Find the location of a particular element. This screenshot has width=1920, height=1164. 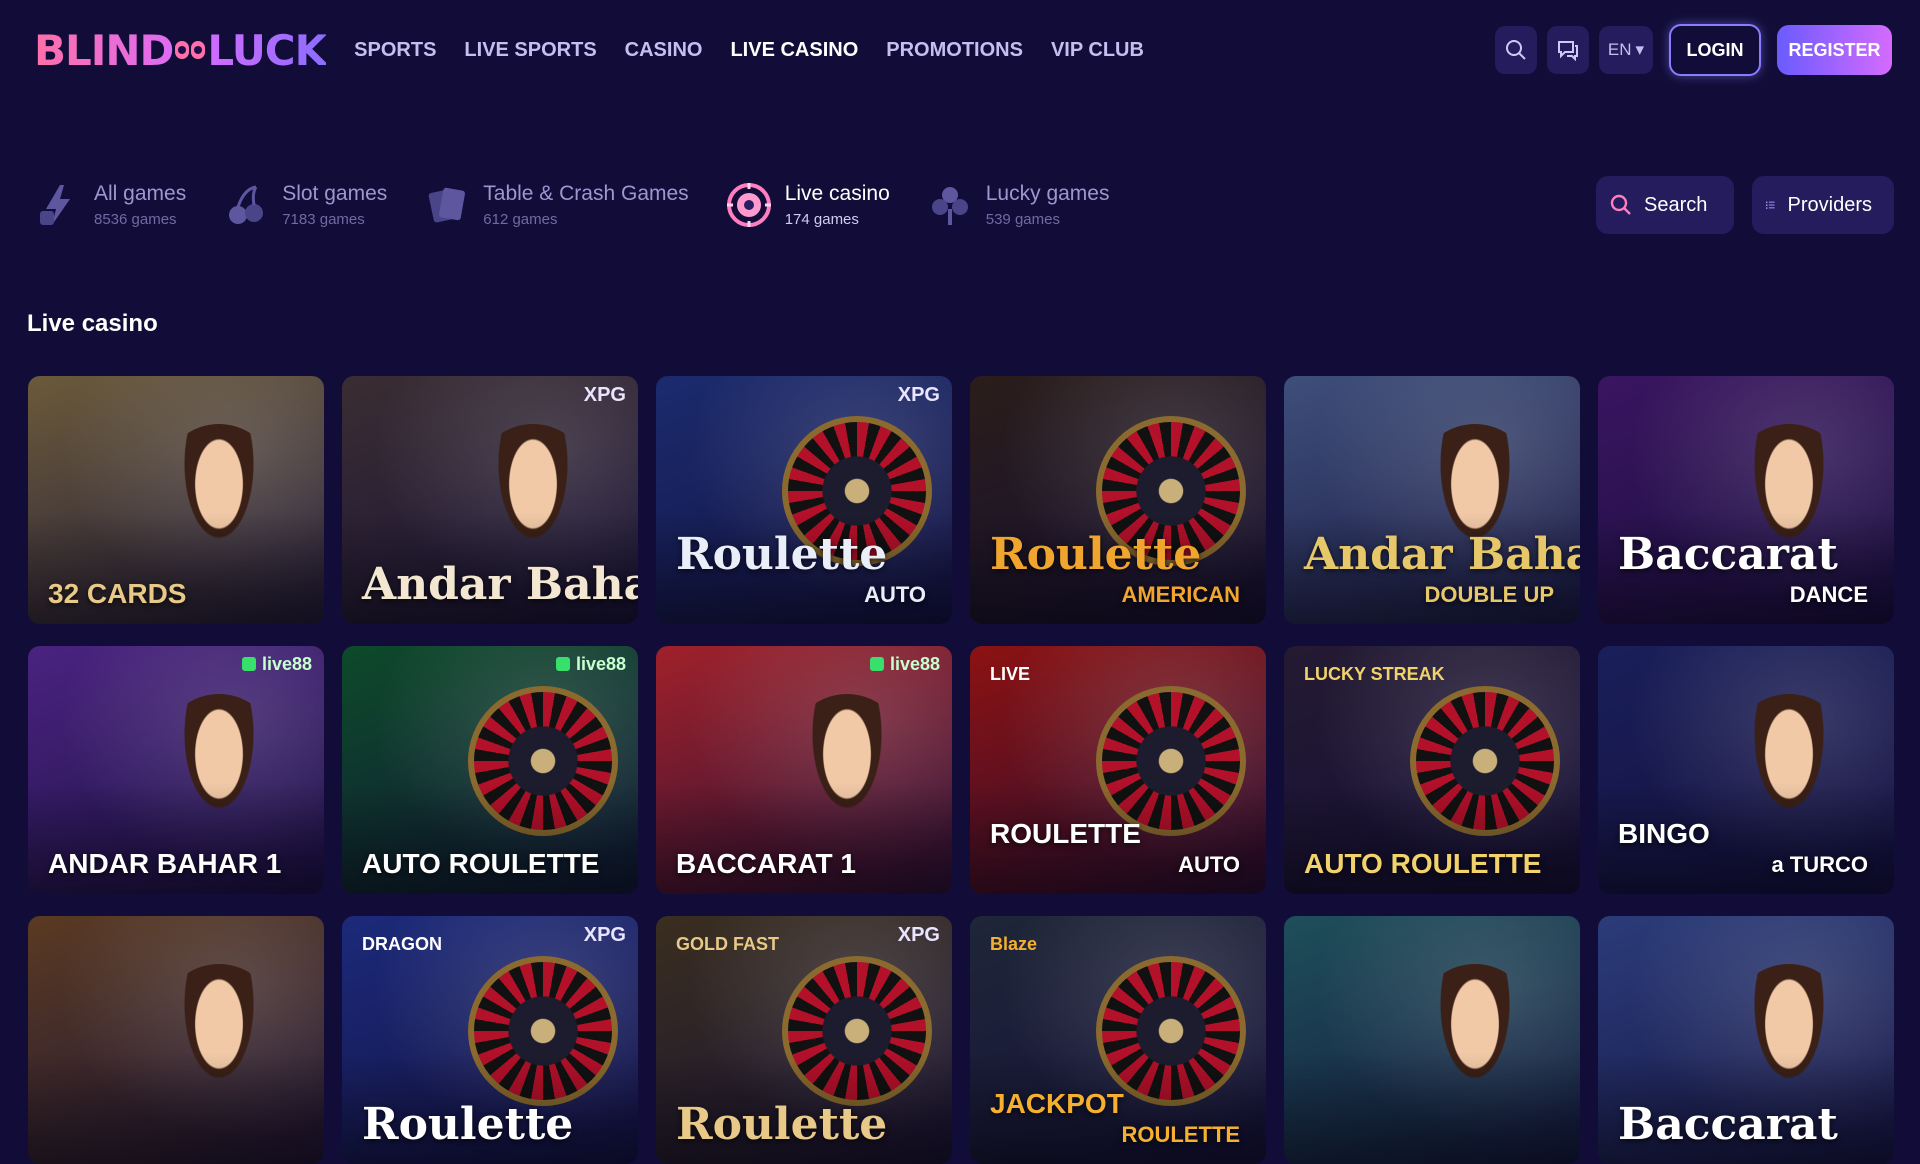

game-tile: live88 ANDAR BAHAR 1 is located at coordinates (176, 770).